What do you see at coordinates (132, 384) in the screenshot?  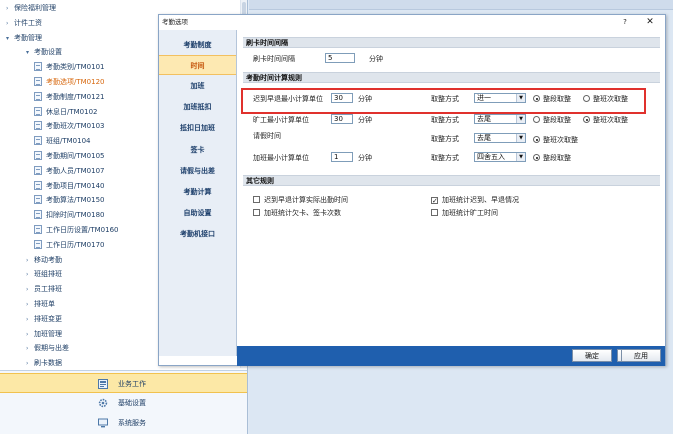 I see `module-label: 业务工作` at bounding box center [132, 384].